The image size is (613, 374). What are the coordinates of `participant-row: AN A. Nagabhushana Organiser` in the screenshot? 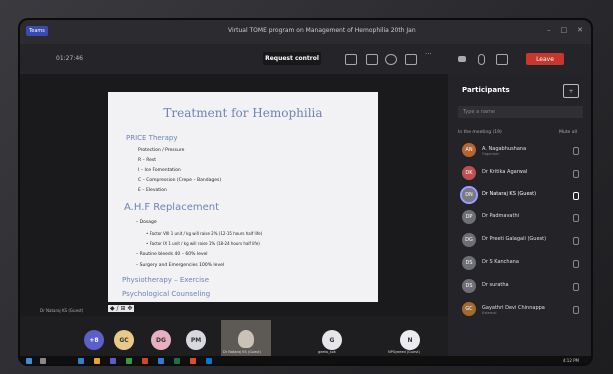 It's located at (524, 151).